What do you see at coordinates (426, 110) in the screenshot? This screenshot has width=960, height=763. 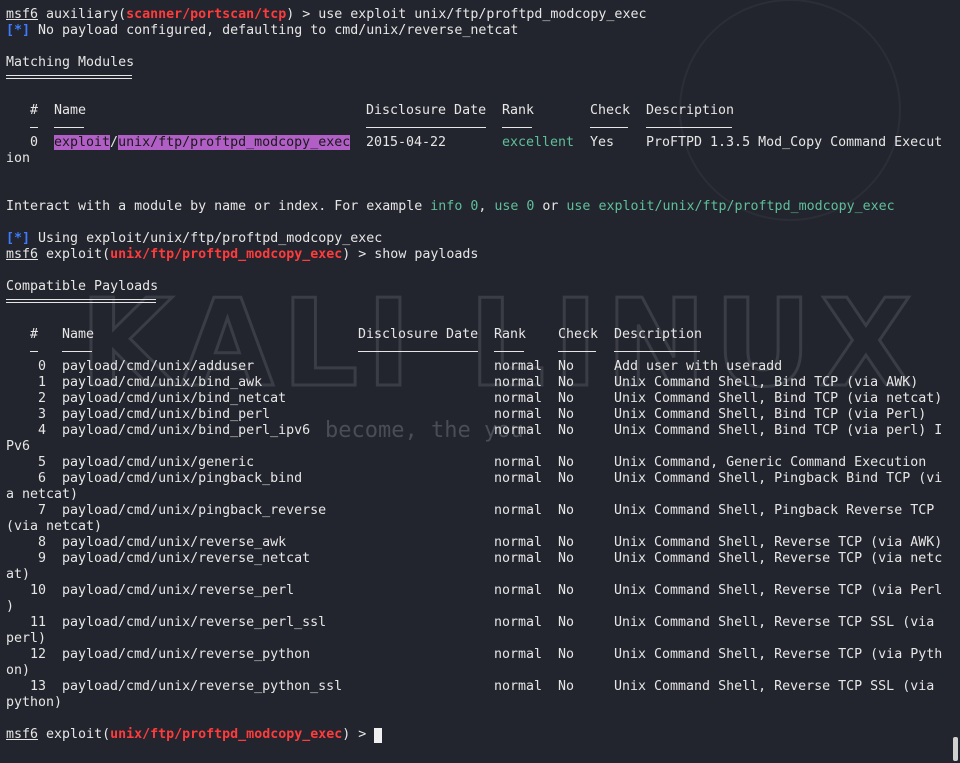 I see `col-header-date: Disclosure Date` at bounding box center [426, 110].